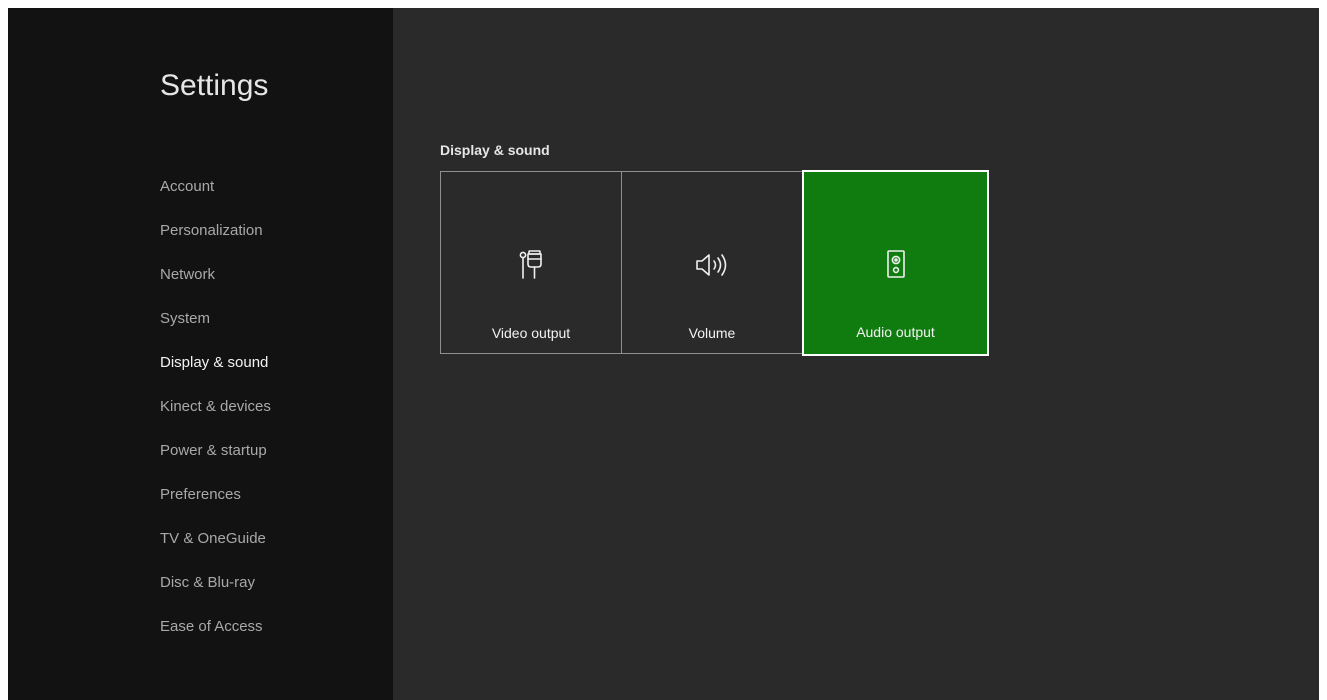 The height and width of the screenshot is (700, 1327). What do you see at coordinates (215, 242) in the screenshot?
I see `sidebar-item-personalization: Personalization` at bounding box center [215, 242].